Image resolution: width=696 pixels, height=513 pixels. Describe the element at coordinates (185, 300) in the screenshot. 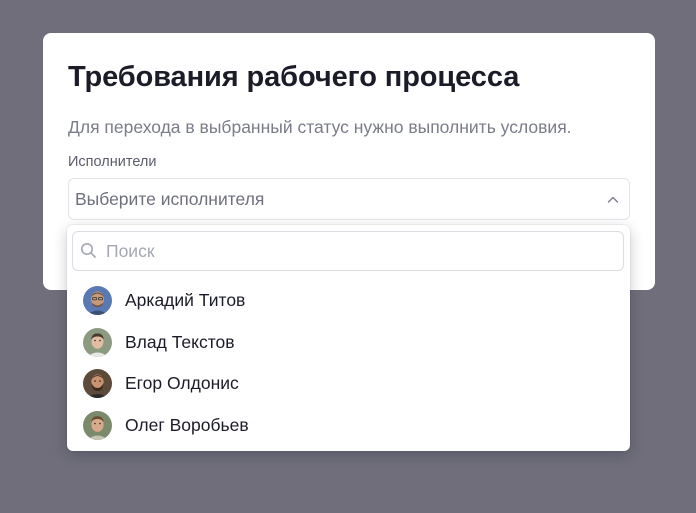

I see `assignee-name: Аркадий Титов` at that location.